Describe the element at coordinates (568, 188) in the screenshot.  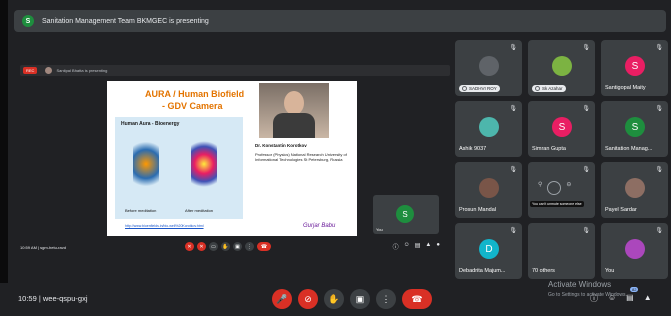
I see `remove-icon: ⊖` at that location.